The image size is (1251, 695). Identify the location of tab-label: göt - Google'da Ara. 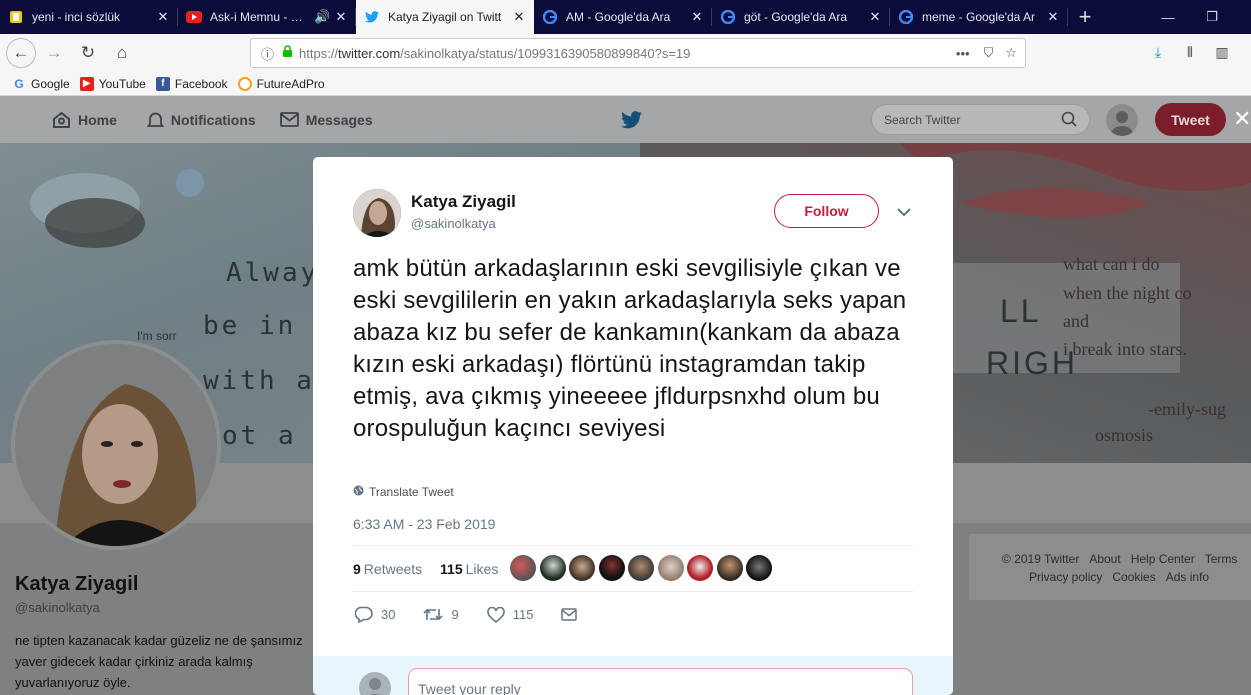
(796, 17).